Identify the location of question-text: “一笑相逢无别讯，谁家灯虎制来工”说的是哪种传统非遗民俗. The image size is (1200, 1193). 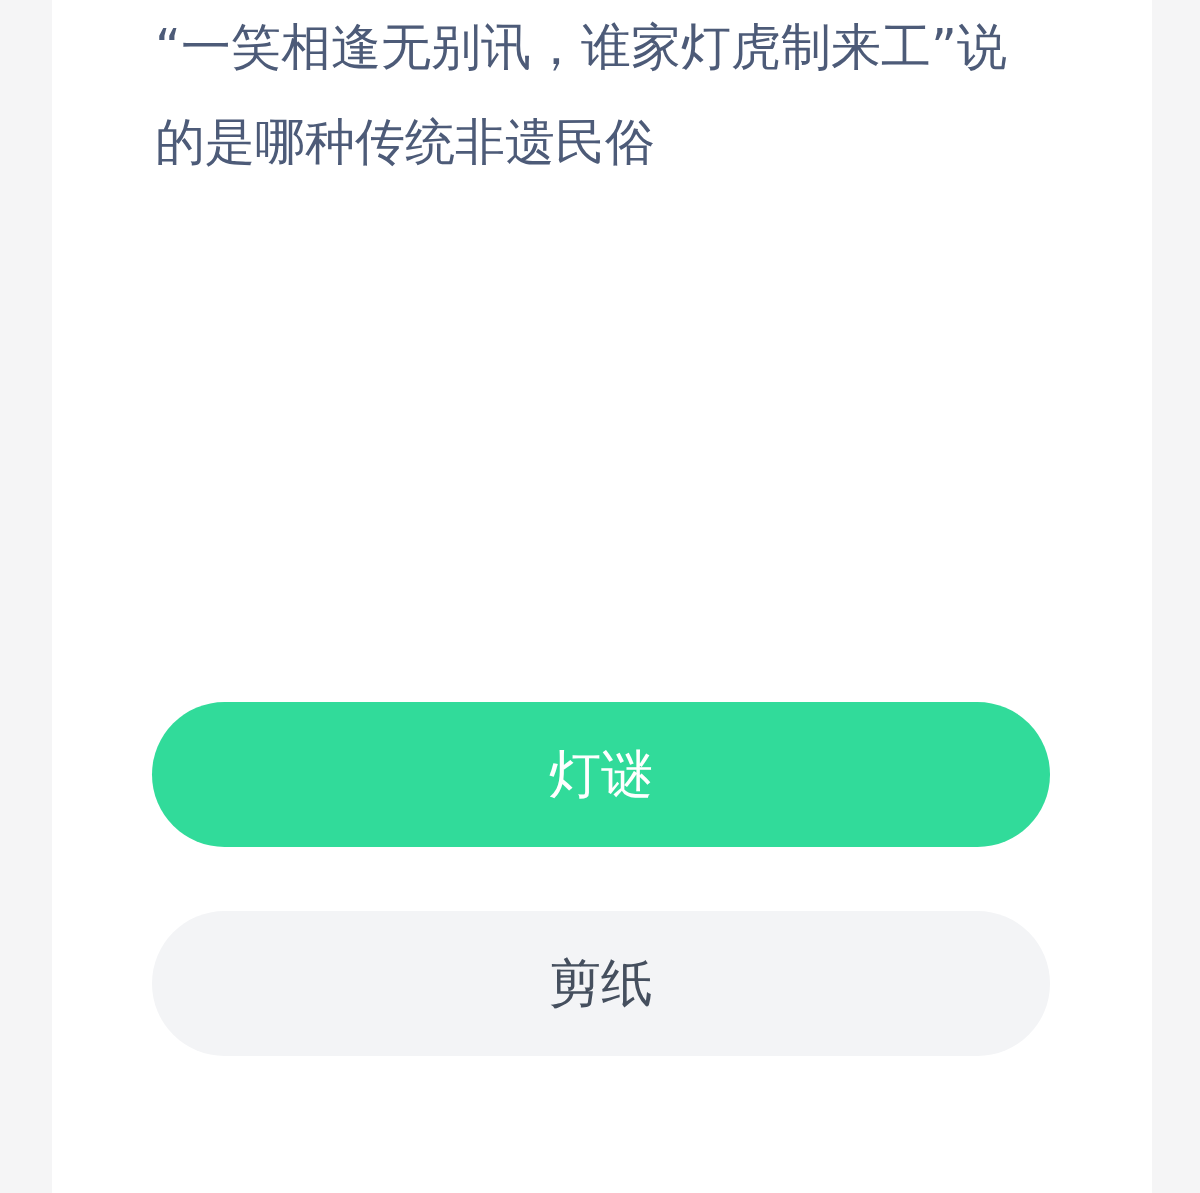
(581, 95).